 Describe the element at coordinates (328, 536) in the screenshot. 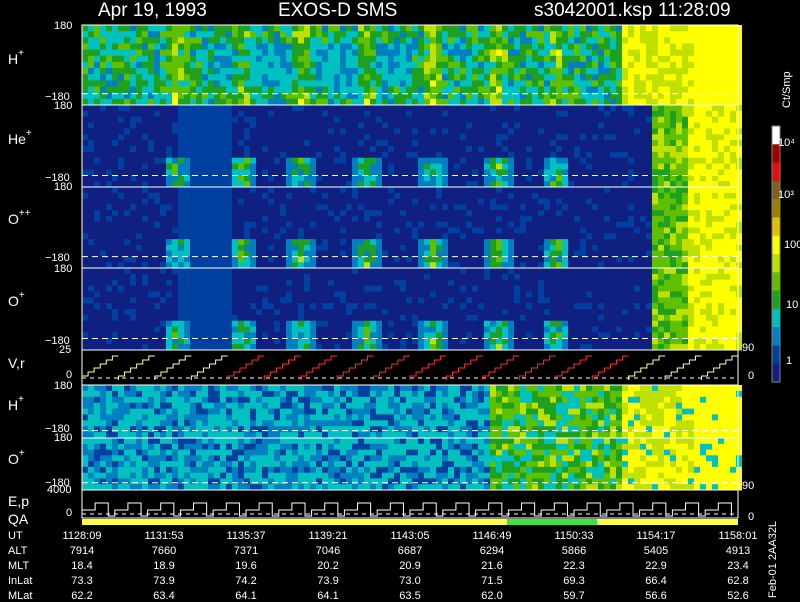

I see `ephemeris-cell: 1139:21` at that location.